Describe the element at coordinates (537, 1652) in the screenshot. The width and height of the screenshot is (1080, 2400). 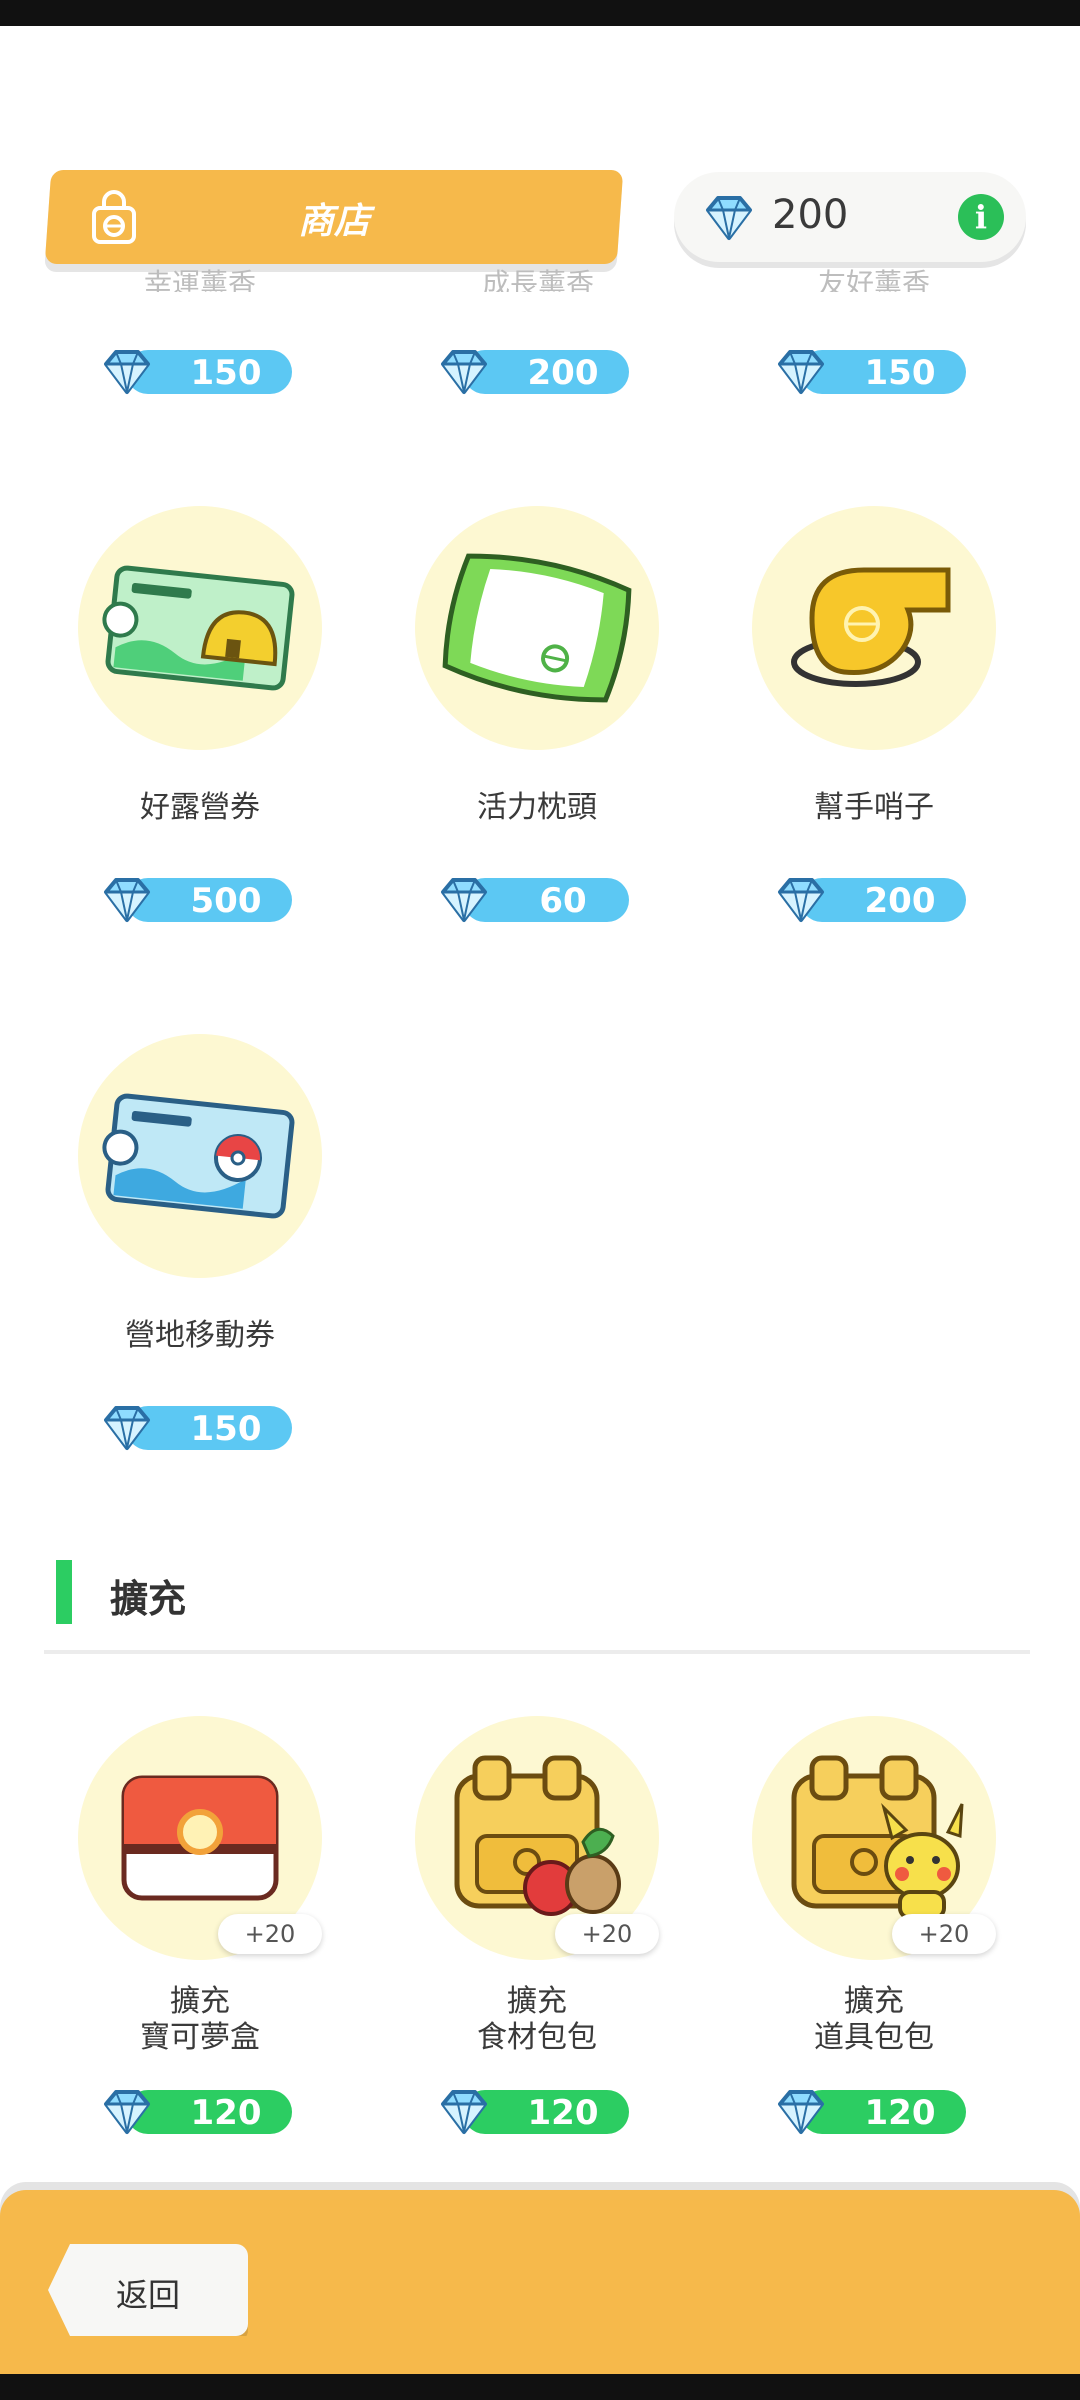
I see `section-divider` at that location.